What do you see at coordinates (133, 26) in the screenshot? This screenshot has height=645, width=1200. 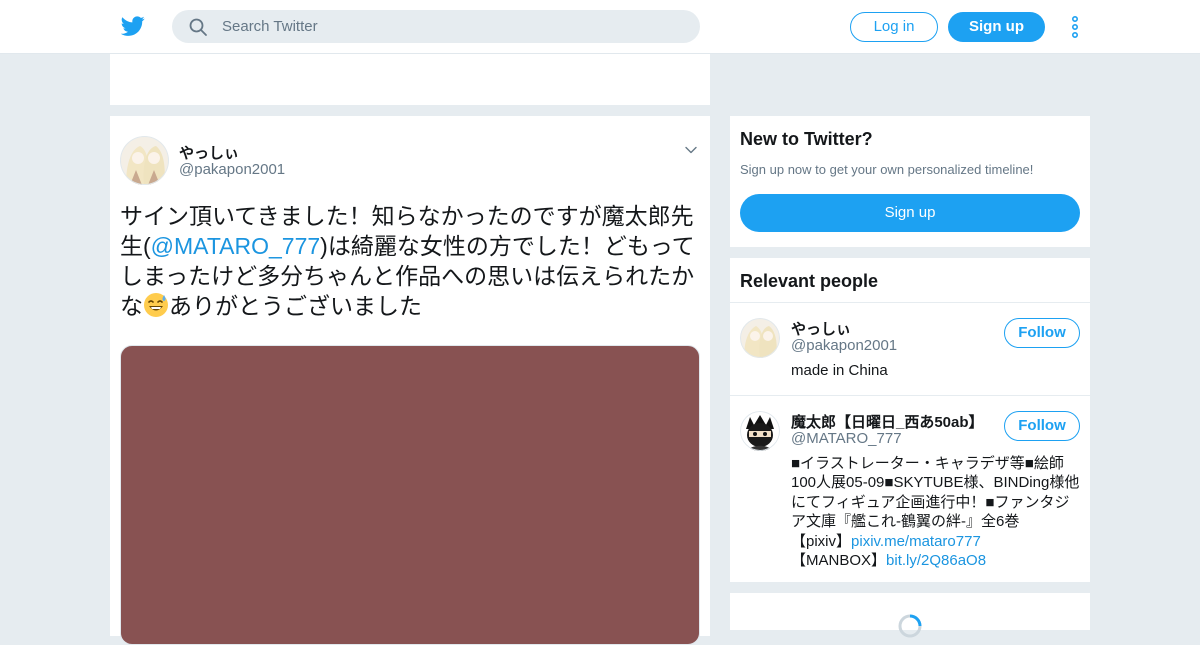 I see `twitter-bird-icon` at bounding box center [133, 26].